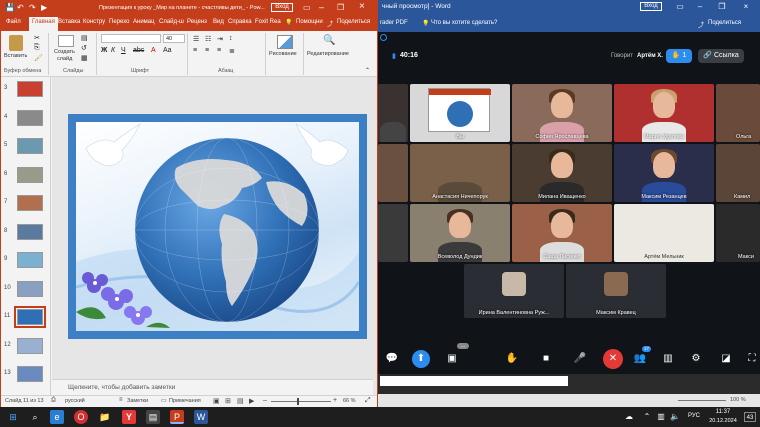 The height and width of the screenshot is (427, 760). Describe the element at coordinates (613, 359) in the screenshot. I see `end-call-button: ✕` at that location.